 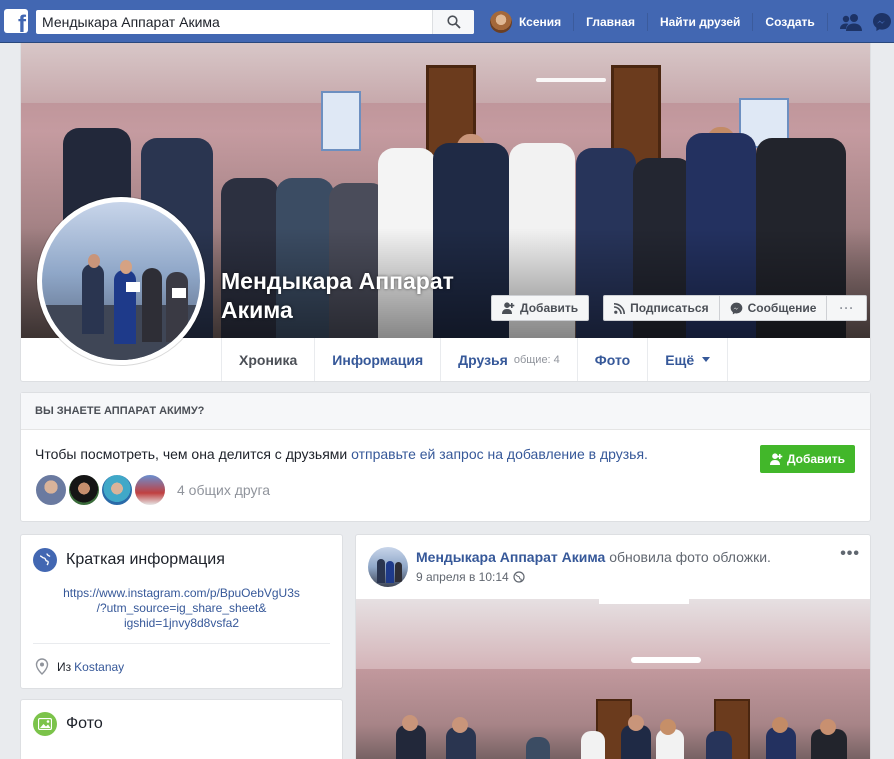 I want to click on tab-photos-label: Фото, so click(x=612, y=359).